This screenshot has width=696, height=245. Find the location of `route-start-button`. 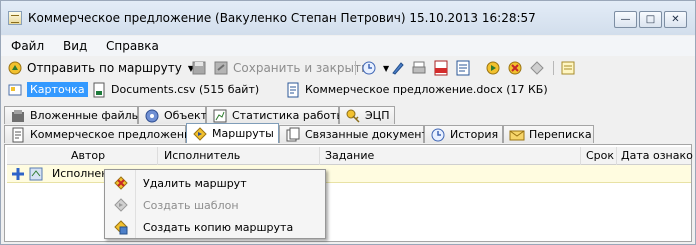

route-start-button is located at coordinates (493, 68).